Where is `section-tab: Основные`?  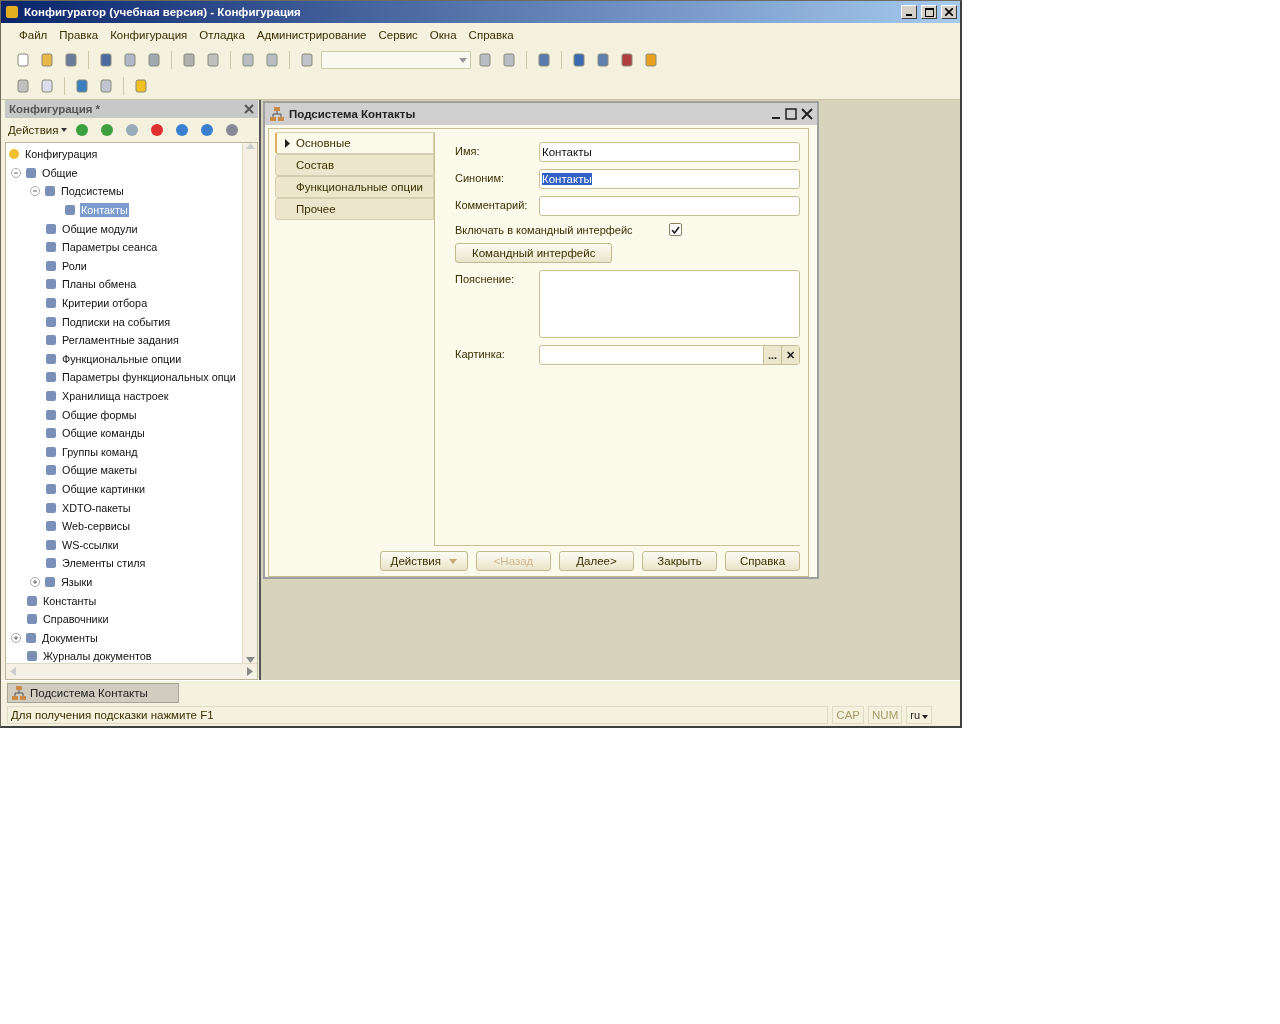 section-tab: Основные is located at coordinates (354, 143).